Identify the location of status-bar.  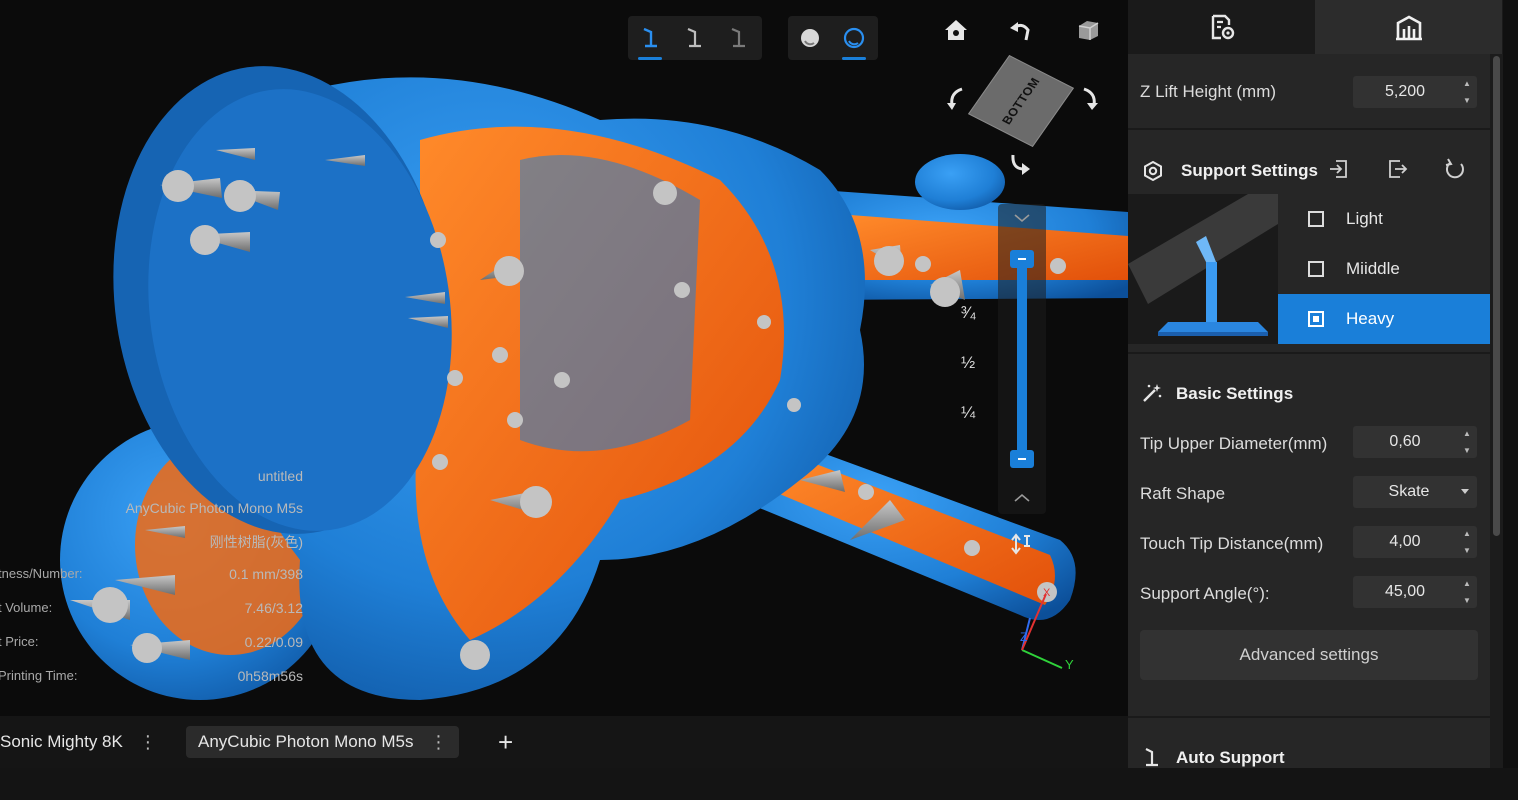
(759, 784).